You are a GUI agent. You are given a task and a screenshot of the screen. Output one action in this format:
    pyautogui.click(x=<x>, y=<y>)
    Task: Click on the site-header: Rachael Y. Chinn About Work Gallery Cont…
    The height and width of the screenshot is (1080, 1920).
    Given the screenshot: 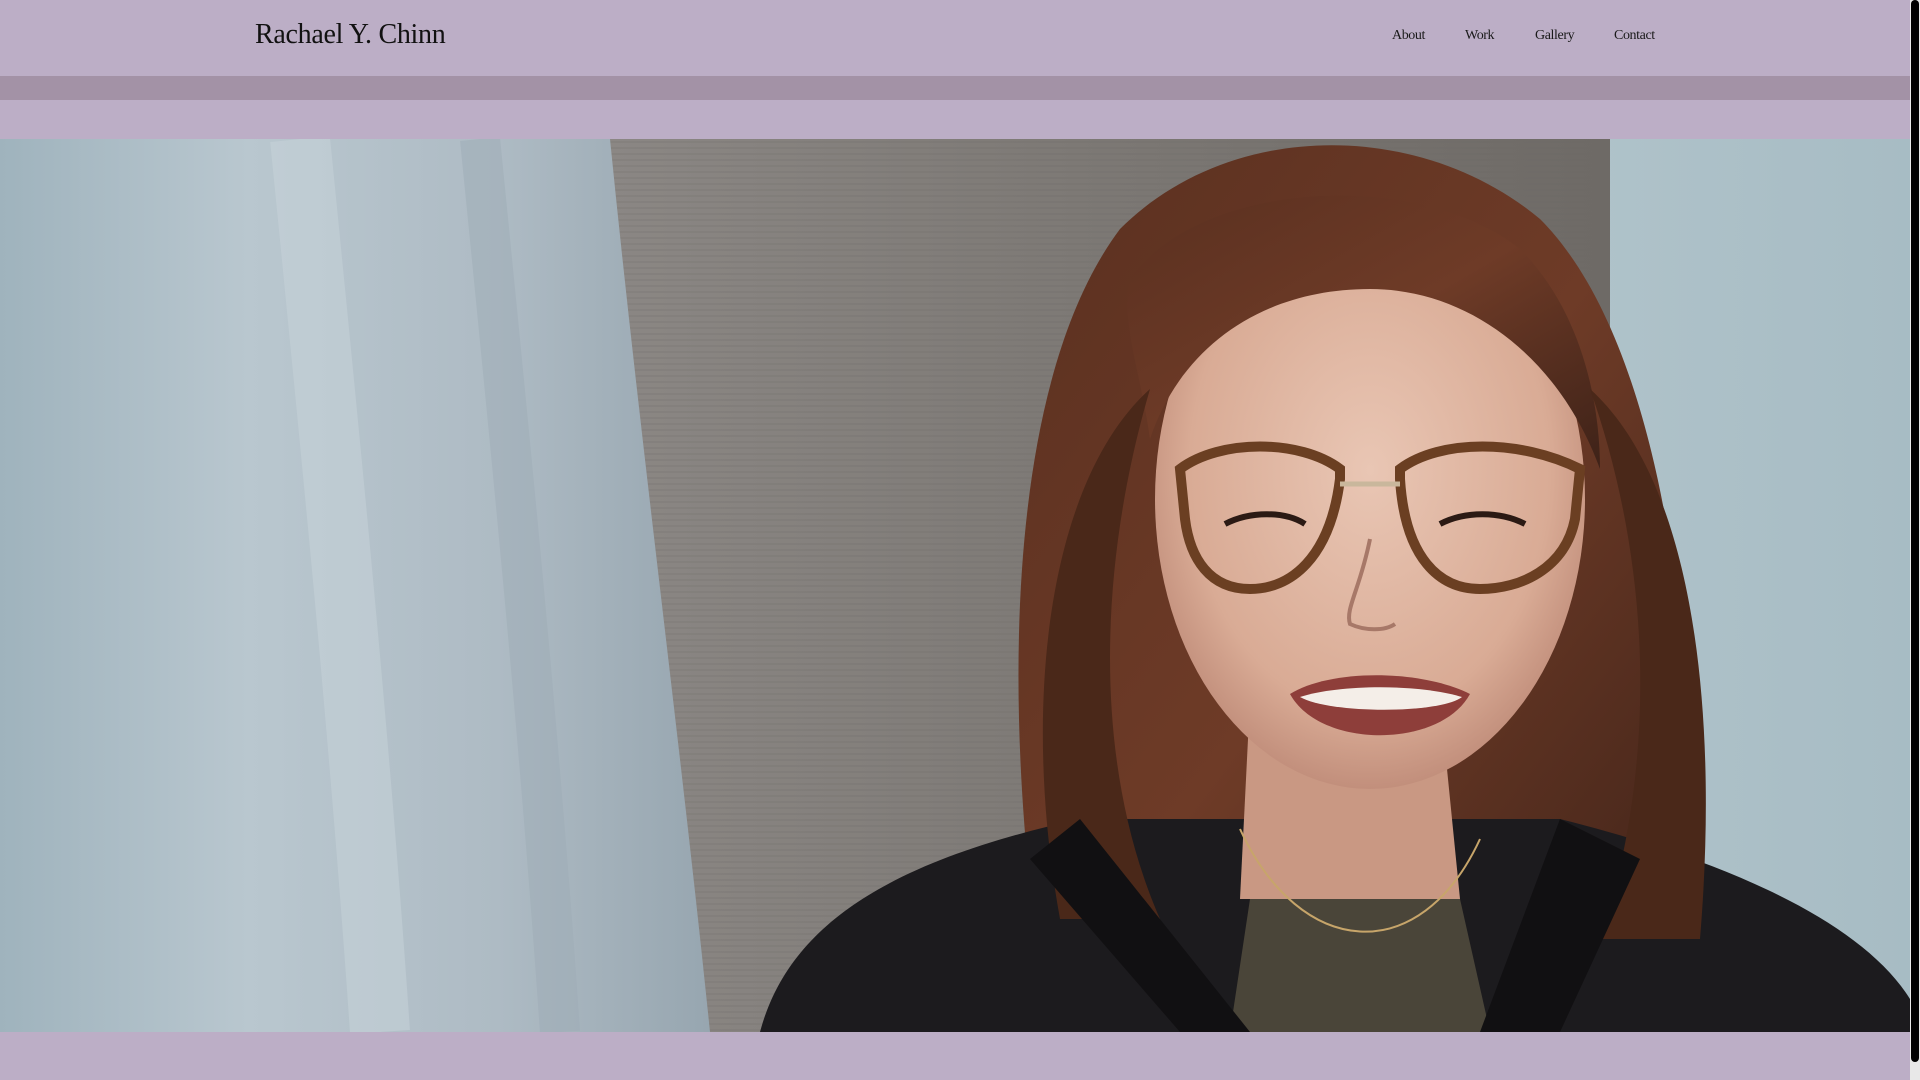 What is the action you would take?
    pyautogui.click(x=955, y=38)
    